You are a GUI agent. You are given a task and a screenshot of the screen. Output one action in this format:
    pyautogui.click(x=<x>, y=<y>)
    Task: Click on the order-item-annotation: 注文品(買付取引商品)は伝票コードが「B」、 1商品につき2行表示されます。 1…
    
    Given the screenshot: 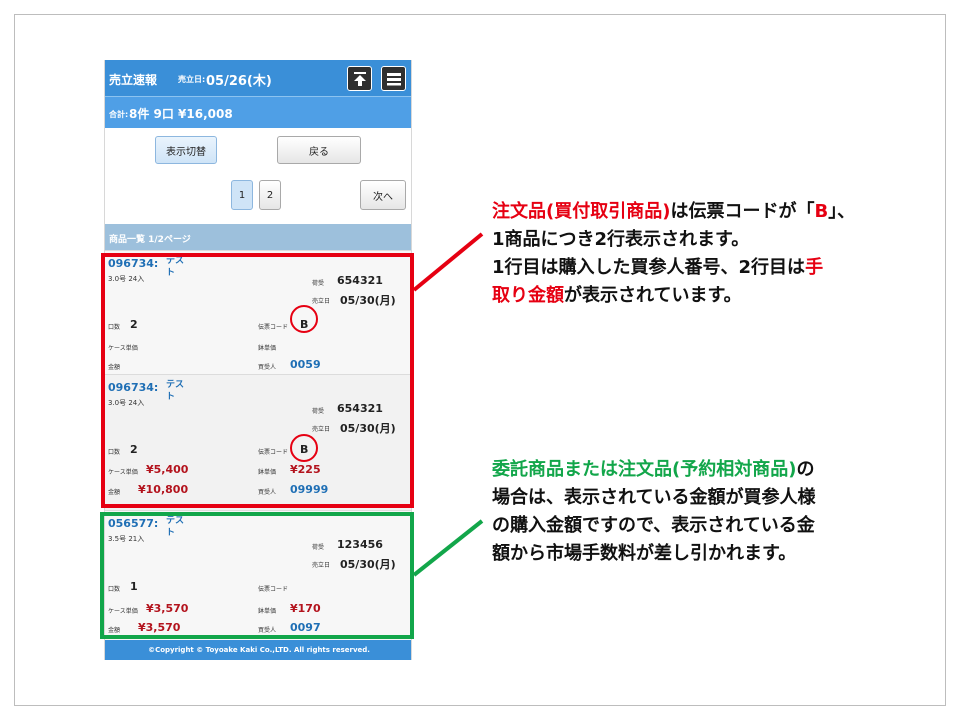 What is the action you would take?
    pyautogui.click(x=674, y=253)
    